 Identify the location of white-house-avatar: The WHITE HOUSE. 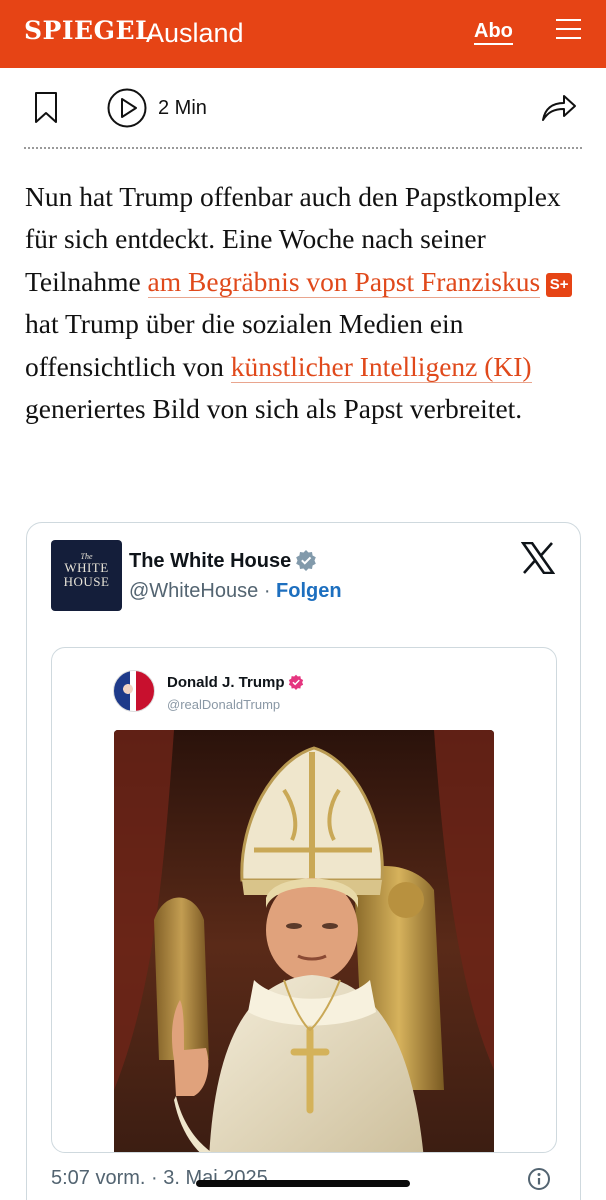
(86, 575).